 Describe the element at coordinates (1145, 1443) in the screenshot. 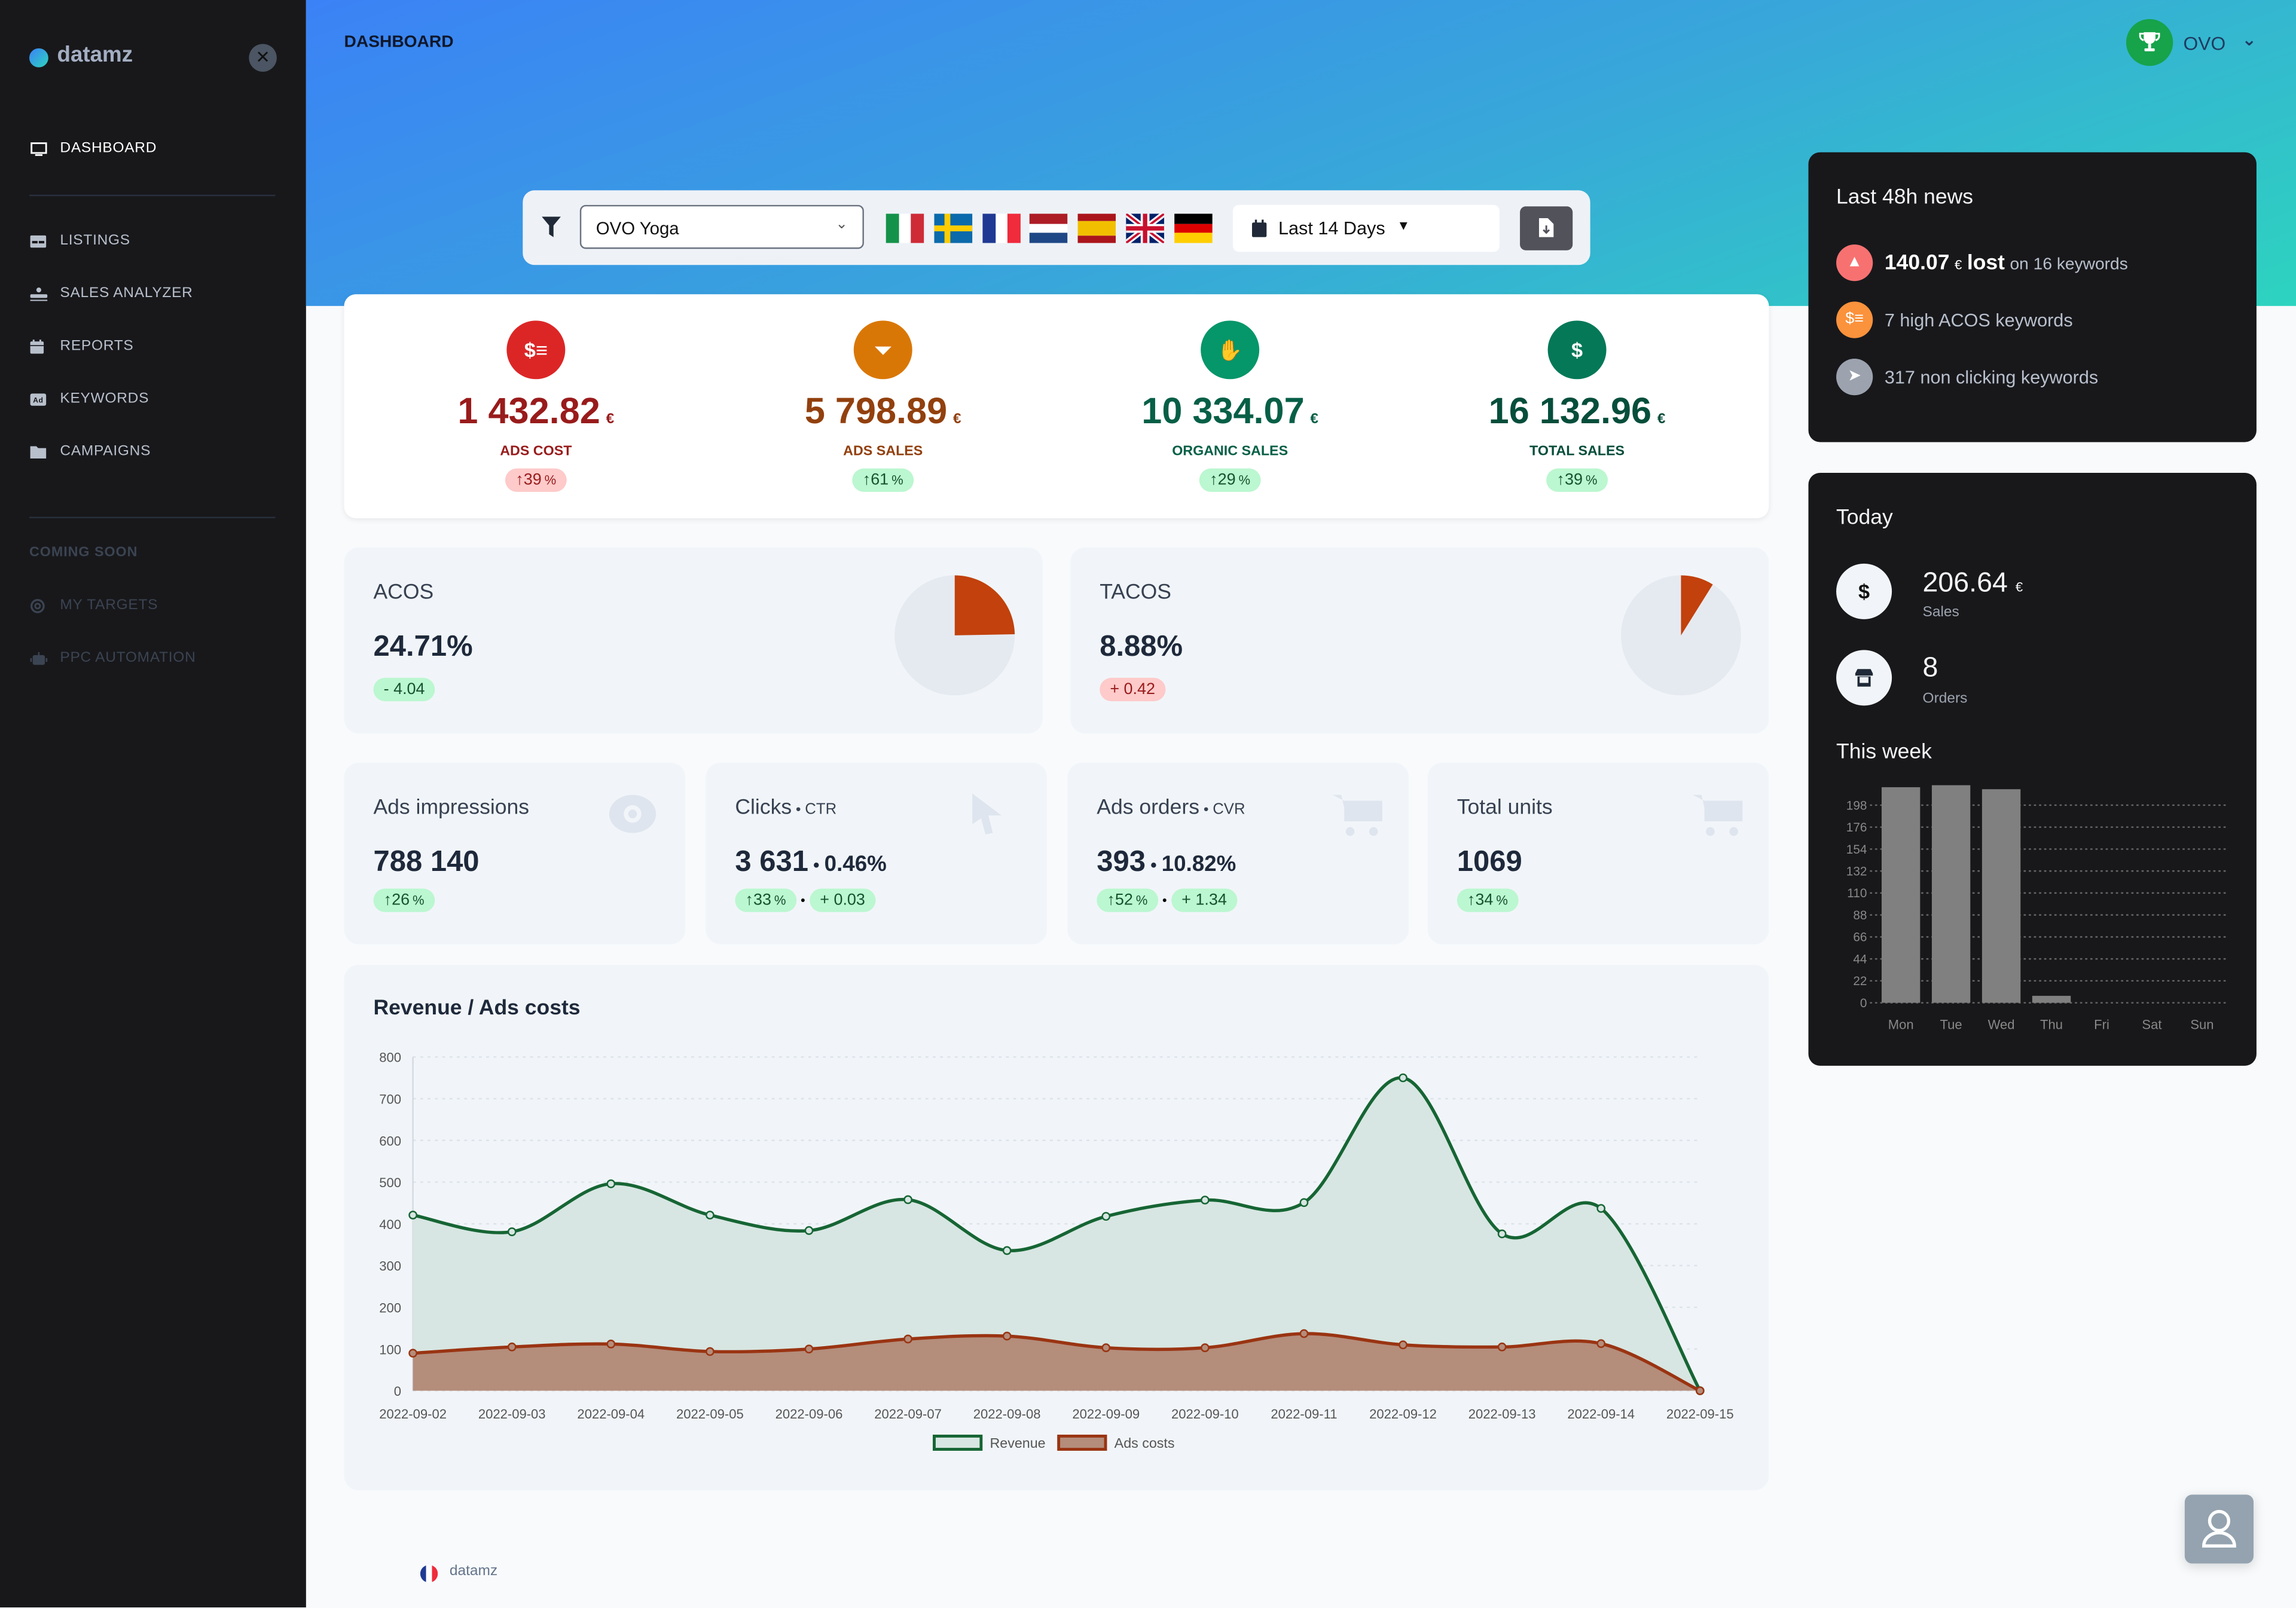

I see `legend-label-ads-costs: Ads costs` at that location.